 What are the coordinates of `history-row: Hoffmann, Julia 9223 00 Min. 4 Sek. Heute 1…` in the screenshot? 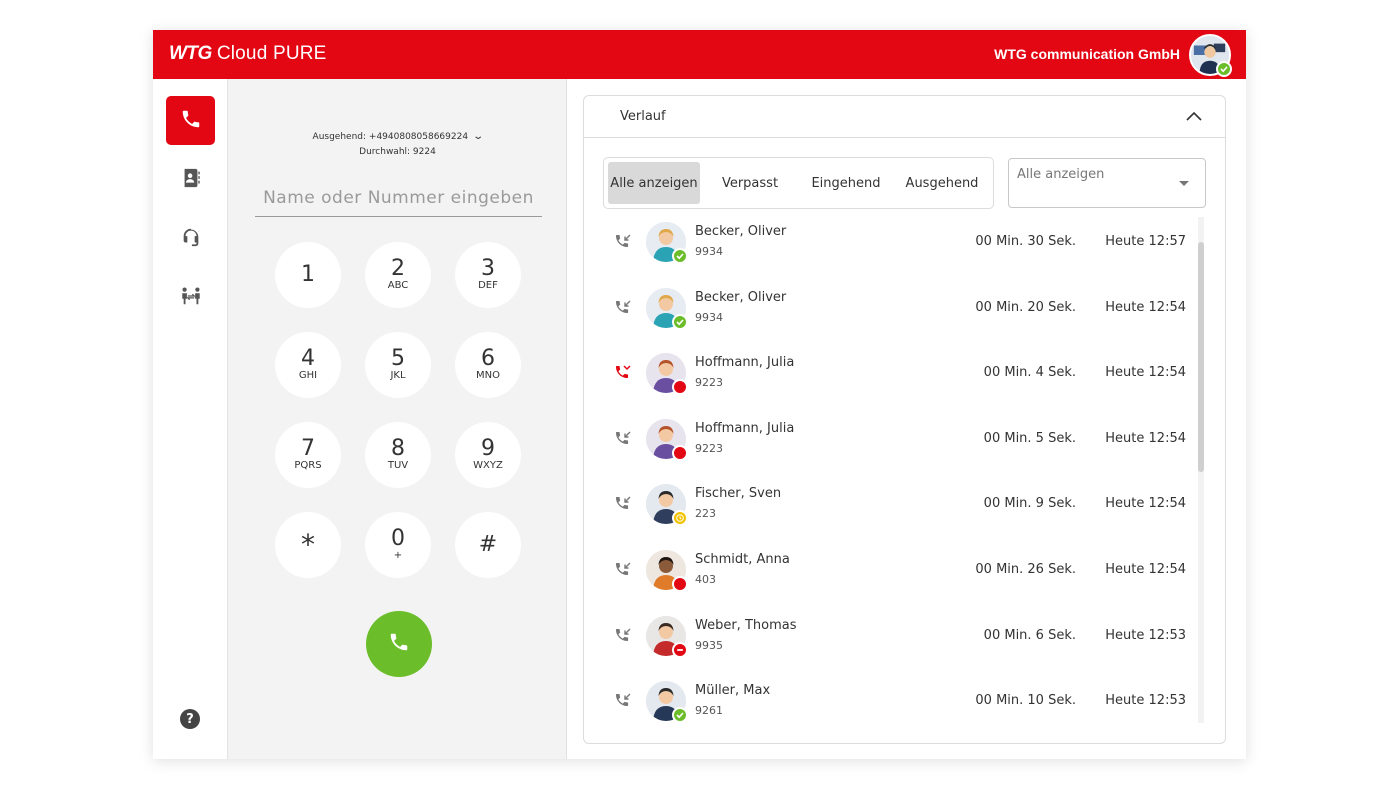 It's located at (889, 380).